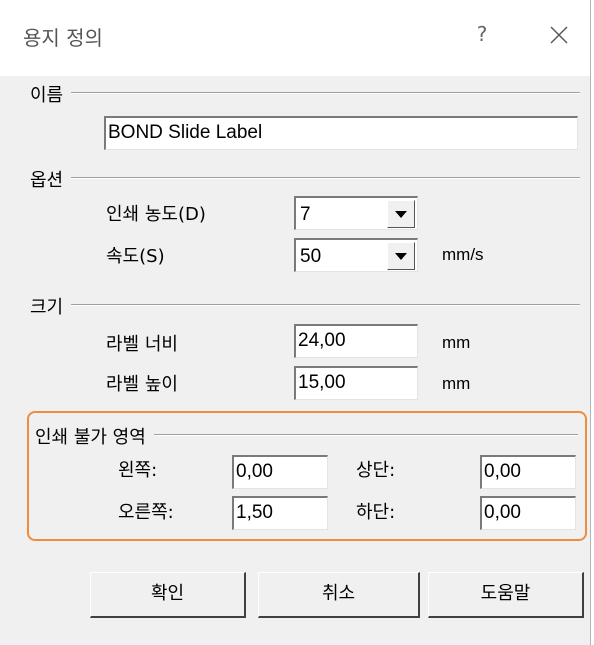  Describe the element at coordinates (341, 133) in the screenshot. I see `name-input: BOND Slide Label` at that location.